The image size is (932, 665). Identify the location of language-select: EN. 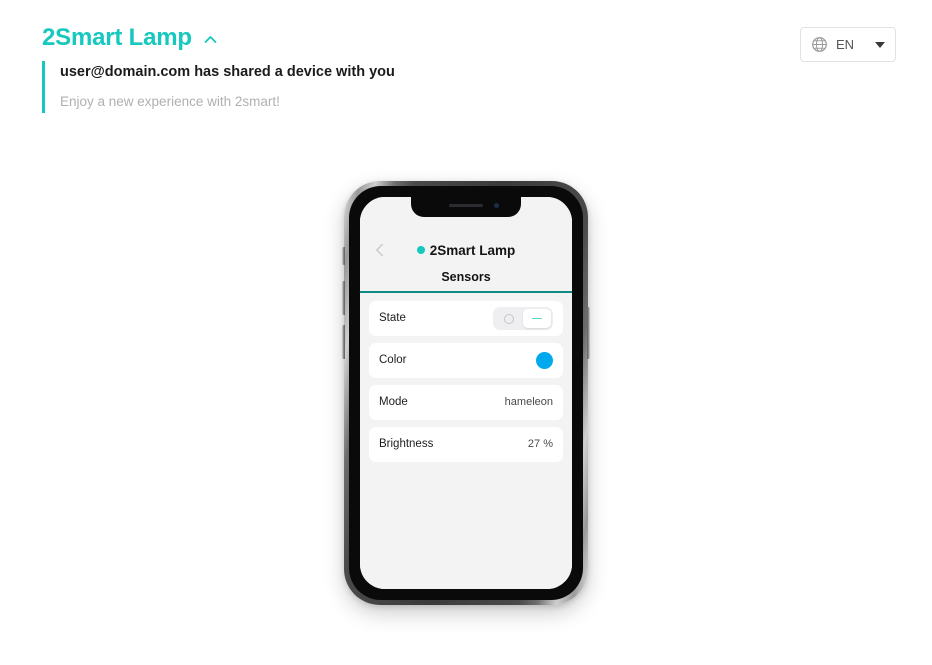
(848, 44).